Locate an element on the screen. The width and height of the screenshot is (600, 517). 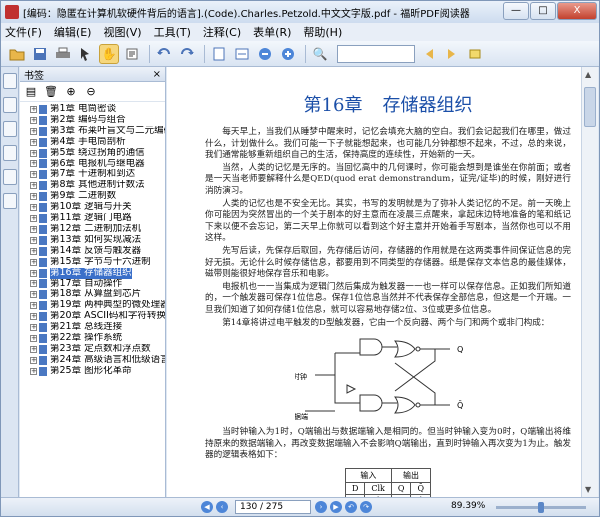
fit-width-icon is located at coordinates (242, 54).